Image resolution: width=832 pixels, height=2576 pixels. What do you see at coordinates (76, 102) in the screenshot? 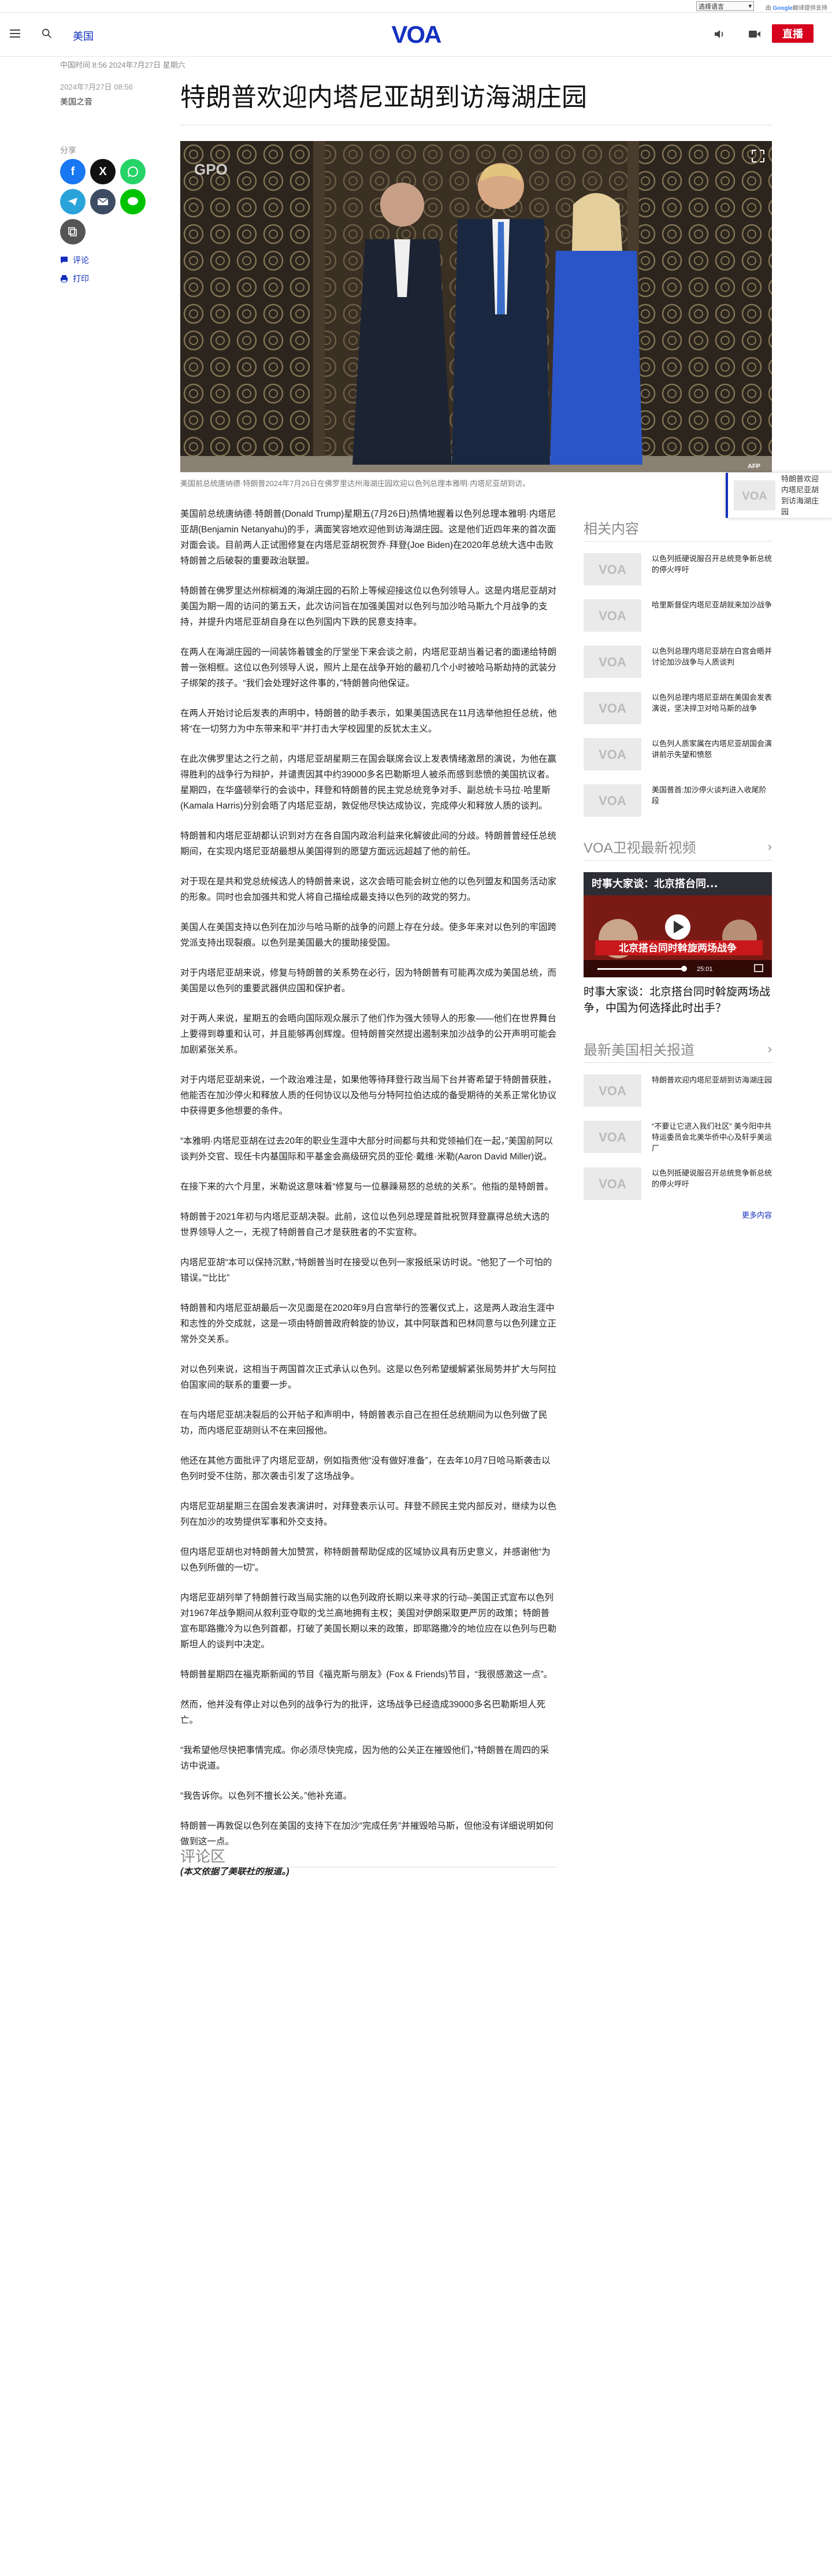
I see `article-author: 美国之音` at bounding box center [76, 102].